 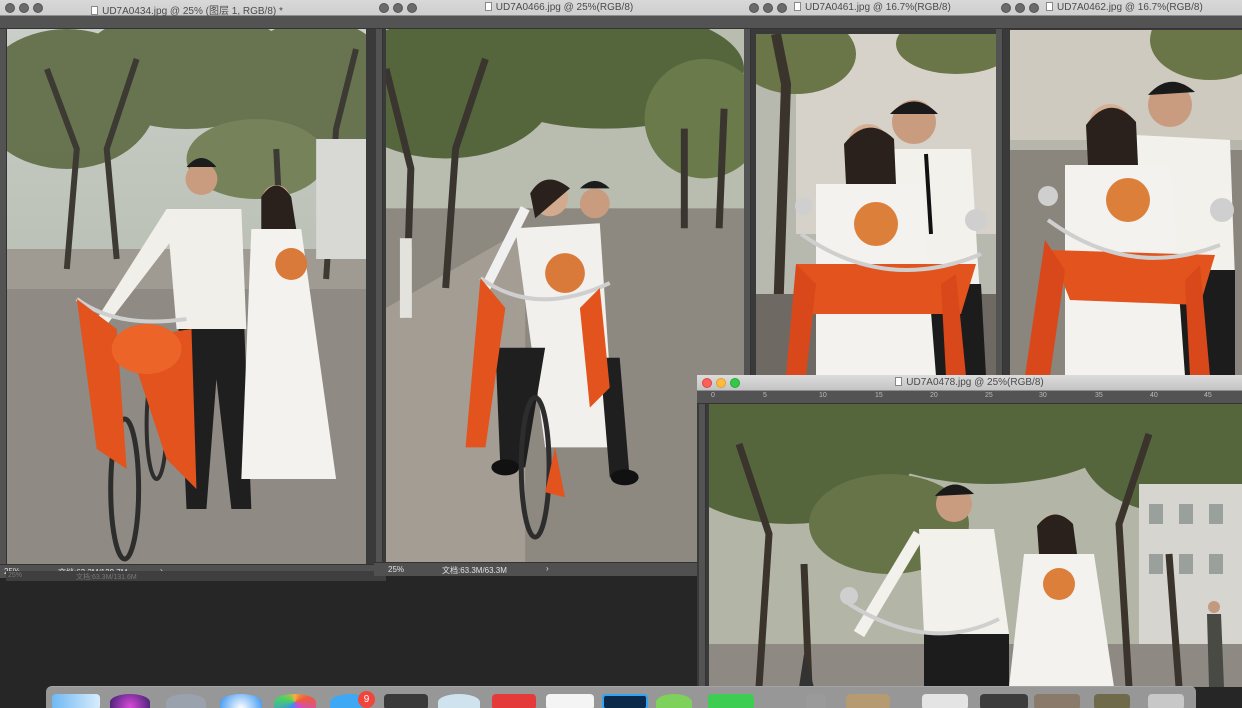 I want to click on window-titlebar: UD7A0478.jpg @ 25%(RGB/8), so click(x=969, y=383).